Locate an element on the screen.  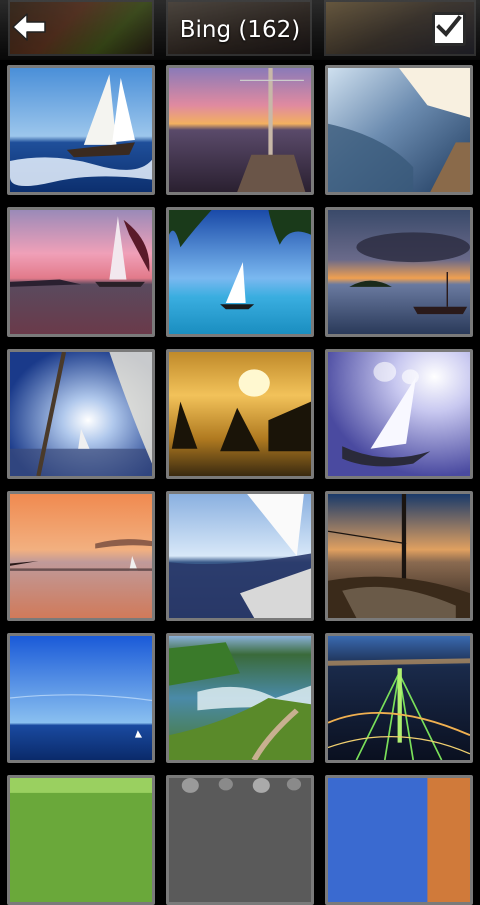
thumbnail-photo-sailboat-waves is located at coordinates (81, 130).